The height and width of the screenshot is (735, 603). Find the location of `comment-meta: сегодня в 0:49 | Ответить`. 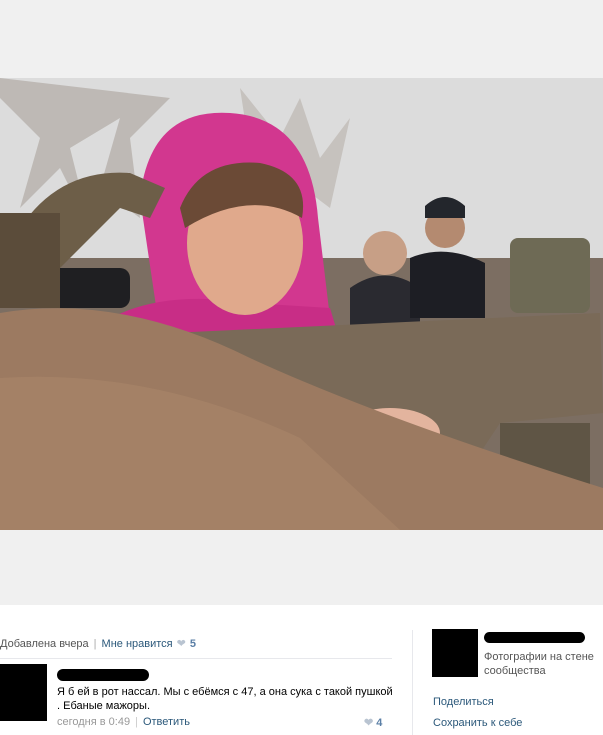

comment-meta: сегодня в 0:49 | Ответить is located at coordinates (123, 722).